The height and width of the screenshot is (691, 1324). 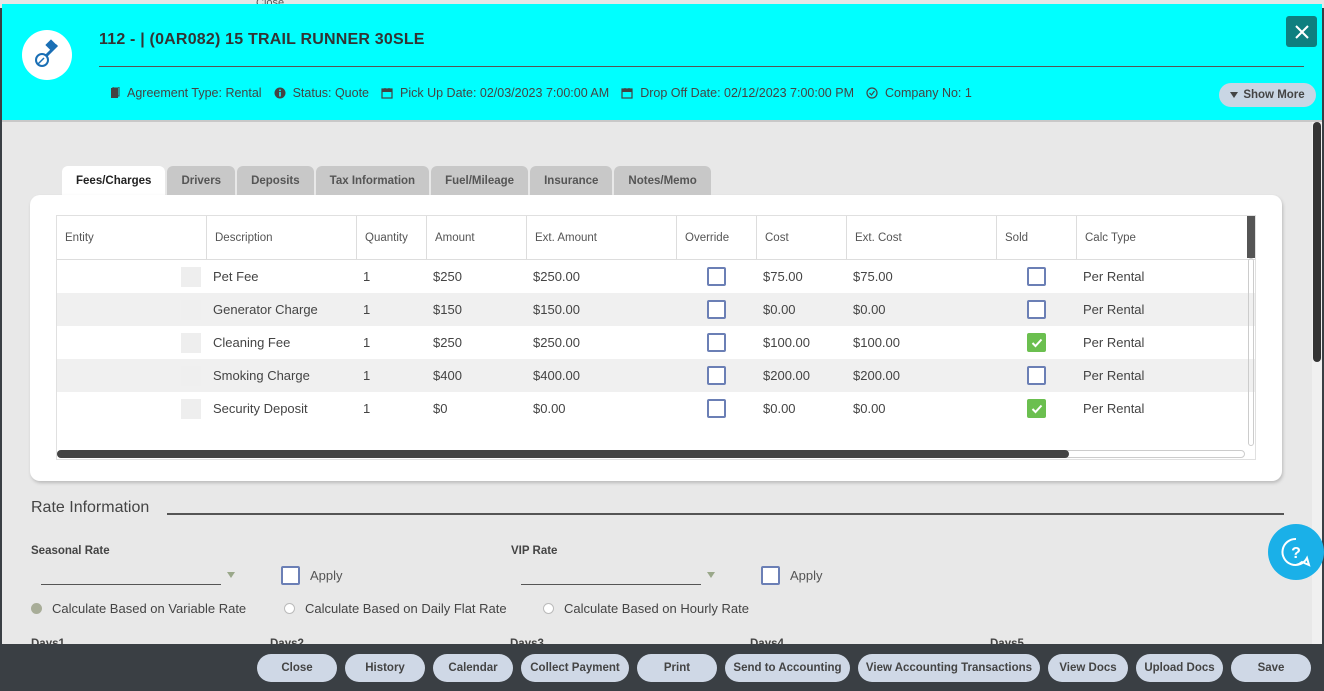 I want to click on tab-tax-information: Tax Information, so click(x=372, y=180).